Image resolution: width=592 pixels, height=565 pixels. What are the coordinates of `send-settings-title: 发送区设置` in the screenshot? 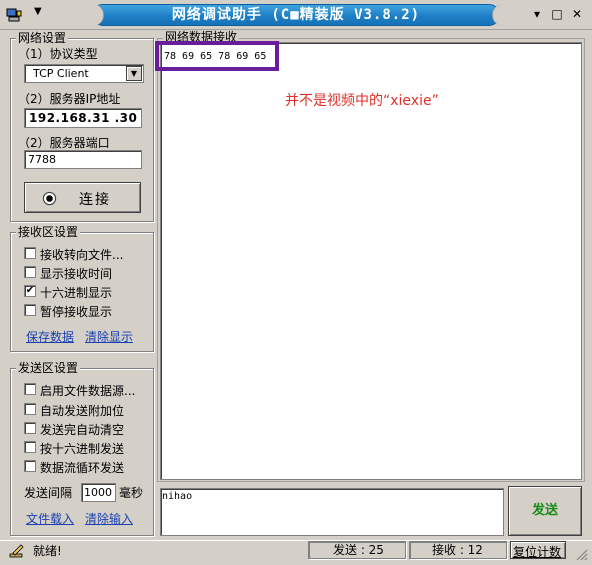 It's located at (48, 368).